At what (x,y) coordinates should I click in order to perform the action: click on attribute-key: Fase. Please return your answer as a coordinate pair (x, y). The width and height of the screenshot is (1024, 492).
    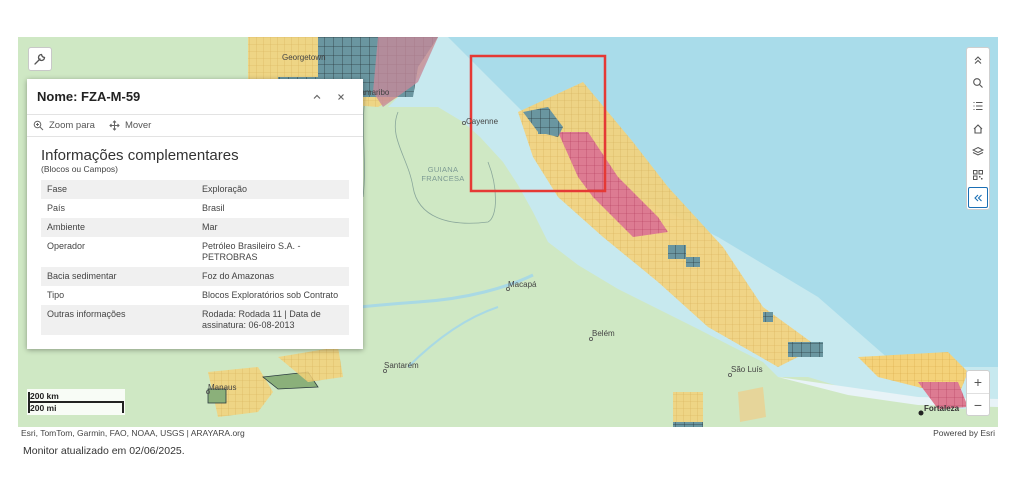
    Looking at the image, I should click on (57, 189).